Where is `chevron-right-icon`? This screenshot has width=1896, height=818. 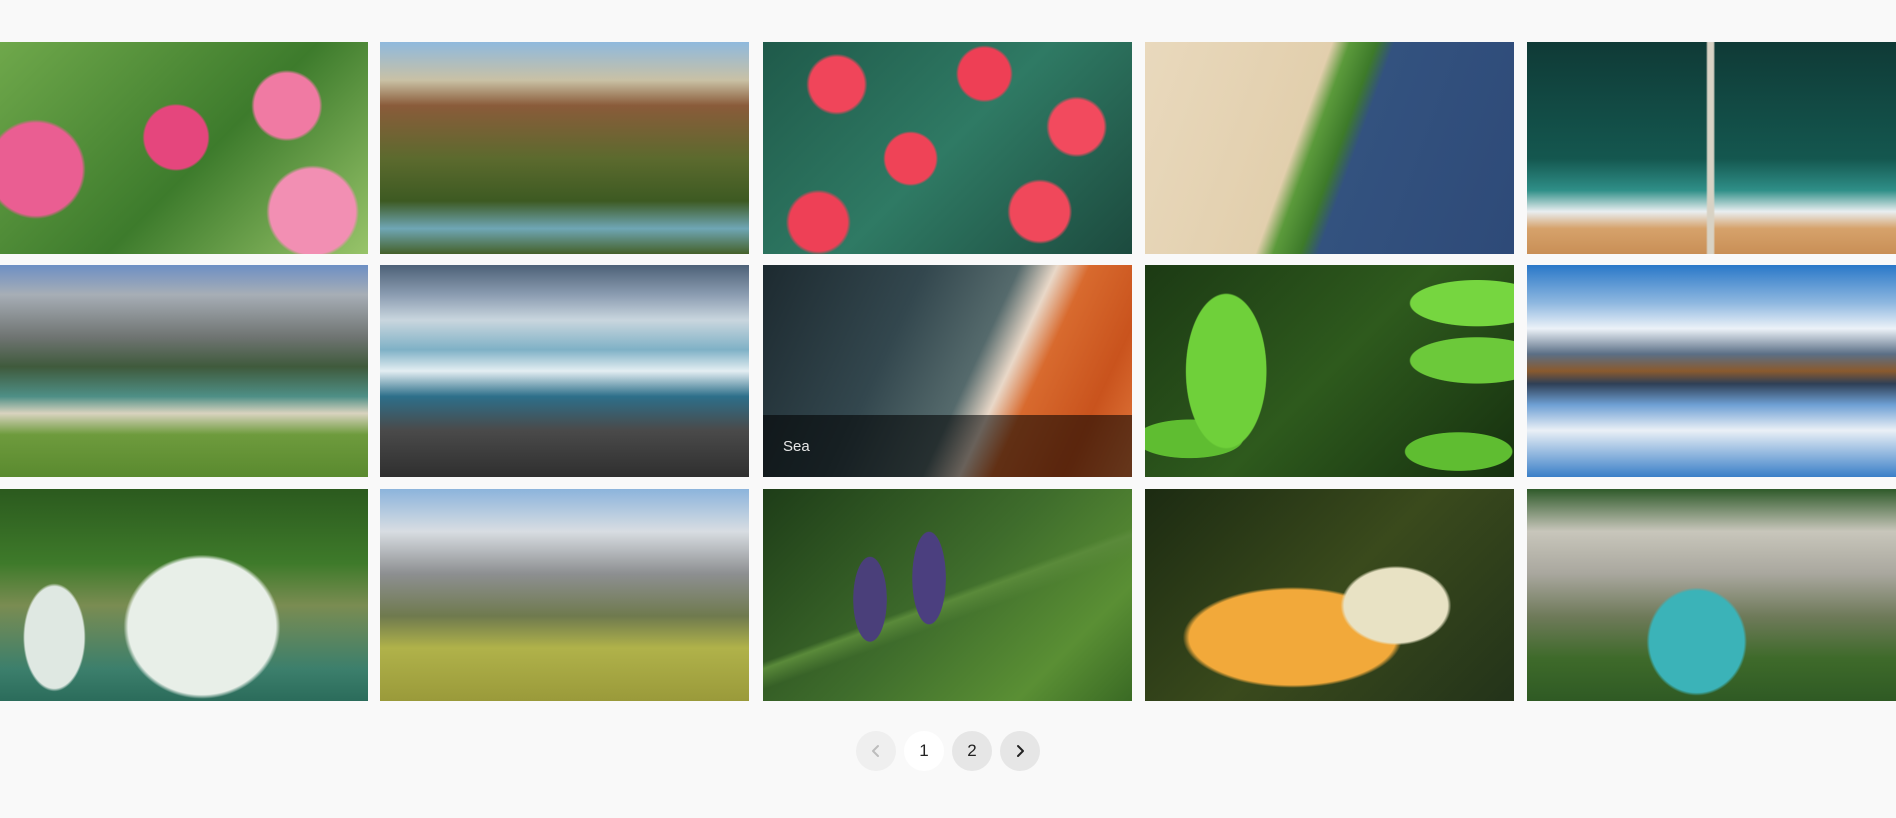
chevron-right-icon is located at coordinates (1020, 751).